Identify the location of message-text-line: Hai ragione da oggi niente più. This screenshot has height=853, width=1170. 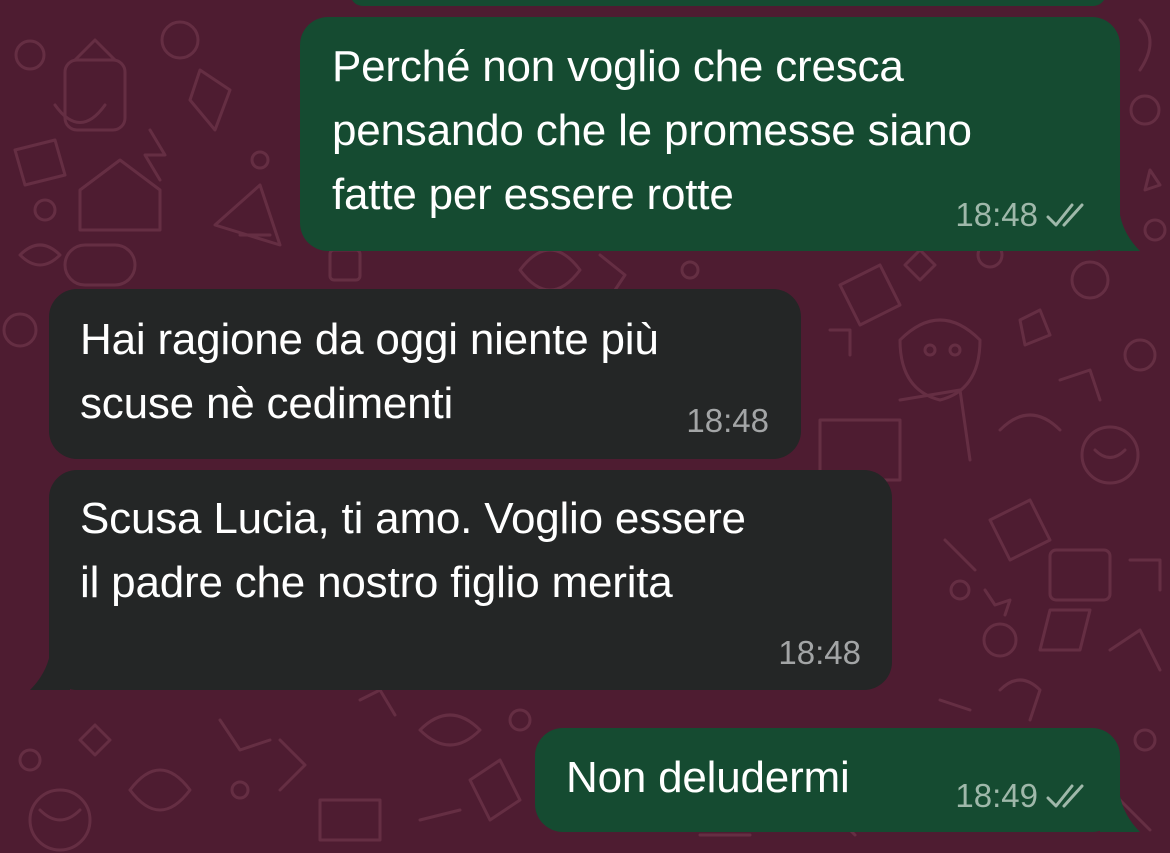
(369, 339).